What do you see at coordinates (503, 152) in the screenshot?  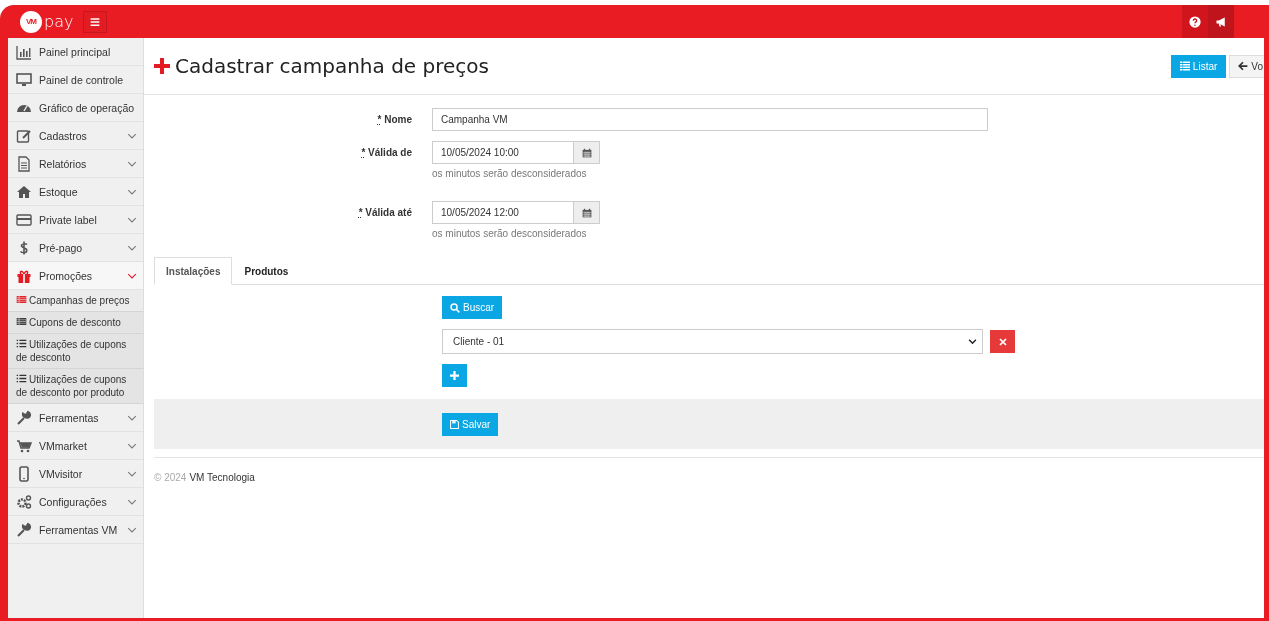 I see `date-input: 10/05/2024 10:00` at bounding box center [503, 152].